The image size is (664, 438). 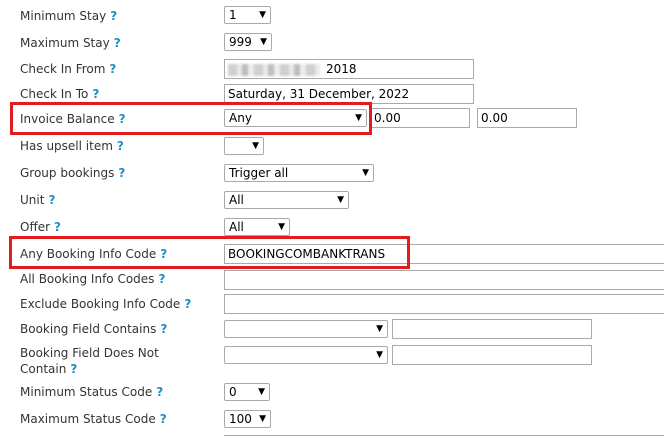 What do you see at coordinates (247, 419) in the screenshot?
I see `maximum-status-code-select: 100 ▼` at bounding box center [247, 419].